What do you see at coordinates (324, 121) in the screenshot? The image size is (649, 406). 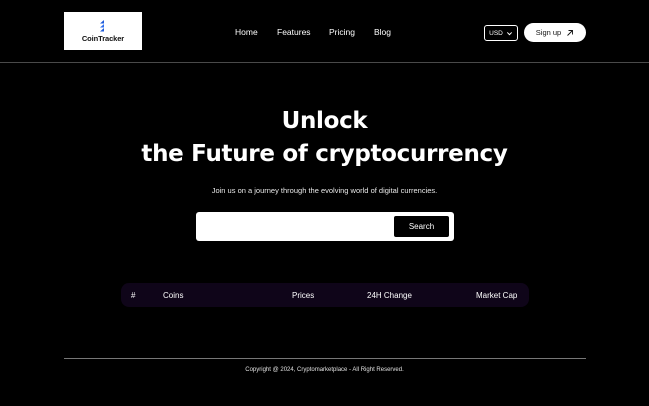 I see `hero-title-line1: Unlock` at bounding box center [324, 121].